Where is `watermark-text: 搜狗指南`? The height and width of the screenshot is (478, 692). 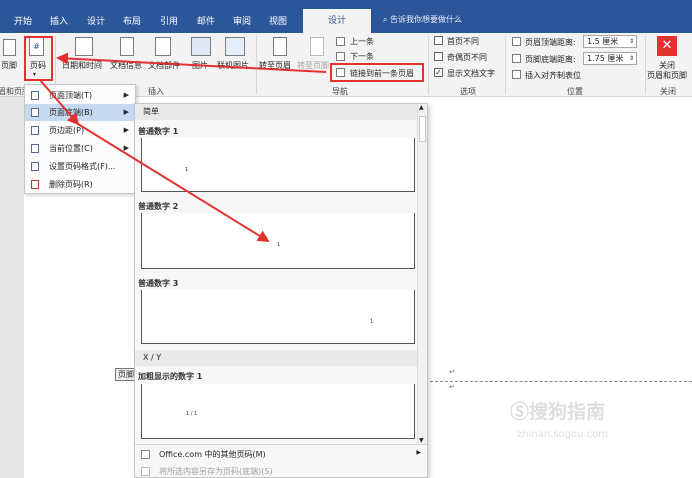
watermark-text: 搜狗指南 is located at coordinates (567, 412).